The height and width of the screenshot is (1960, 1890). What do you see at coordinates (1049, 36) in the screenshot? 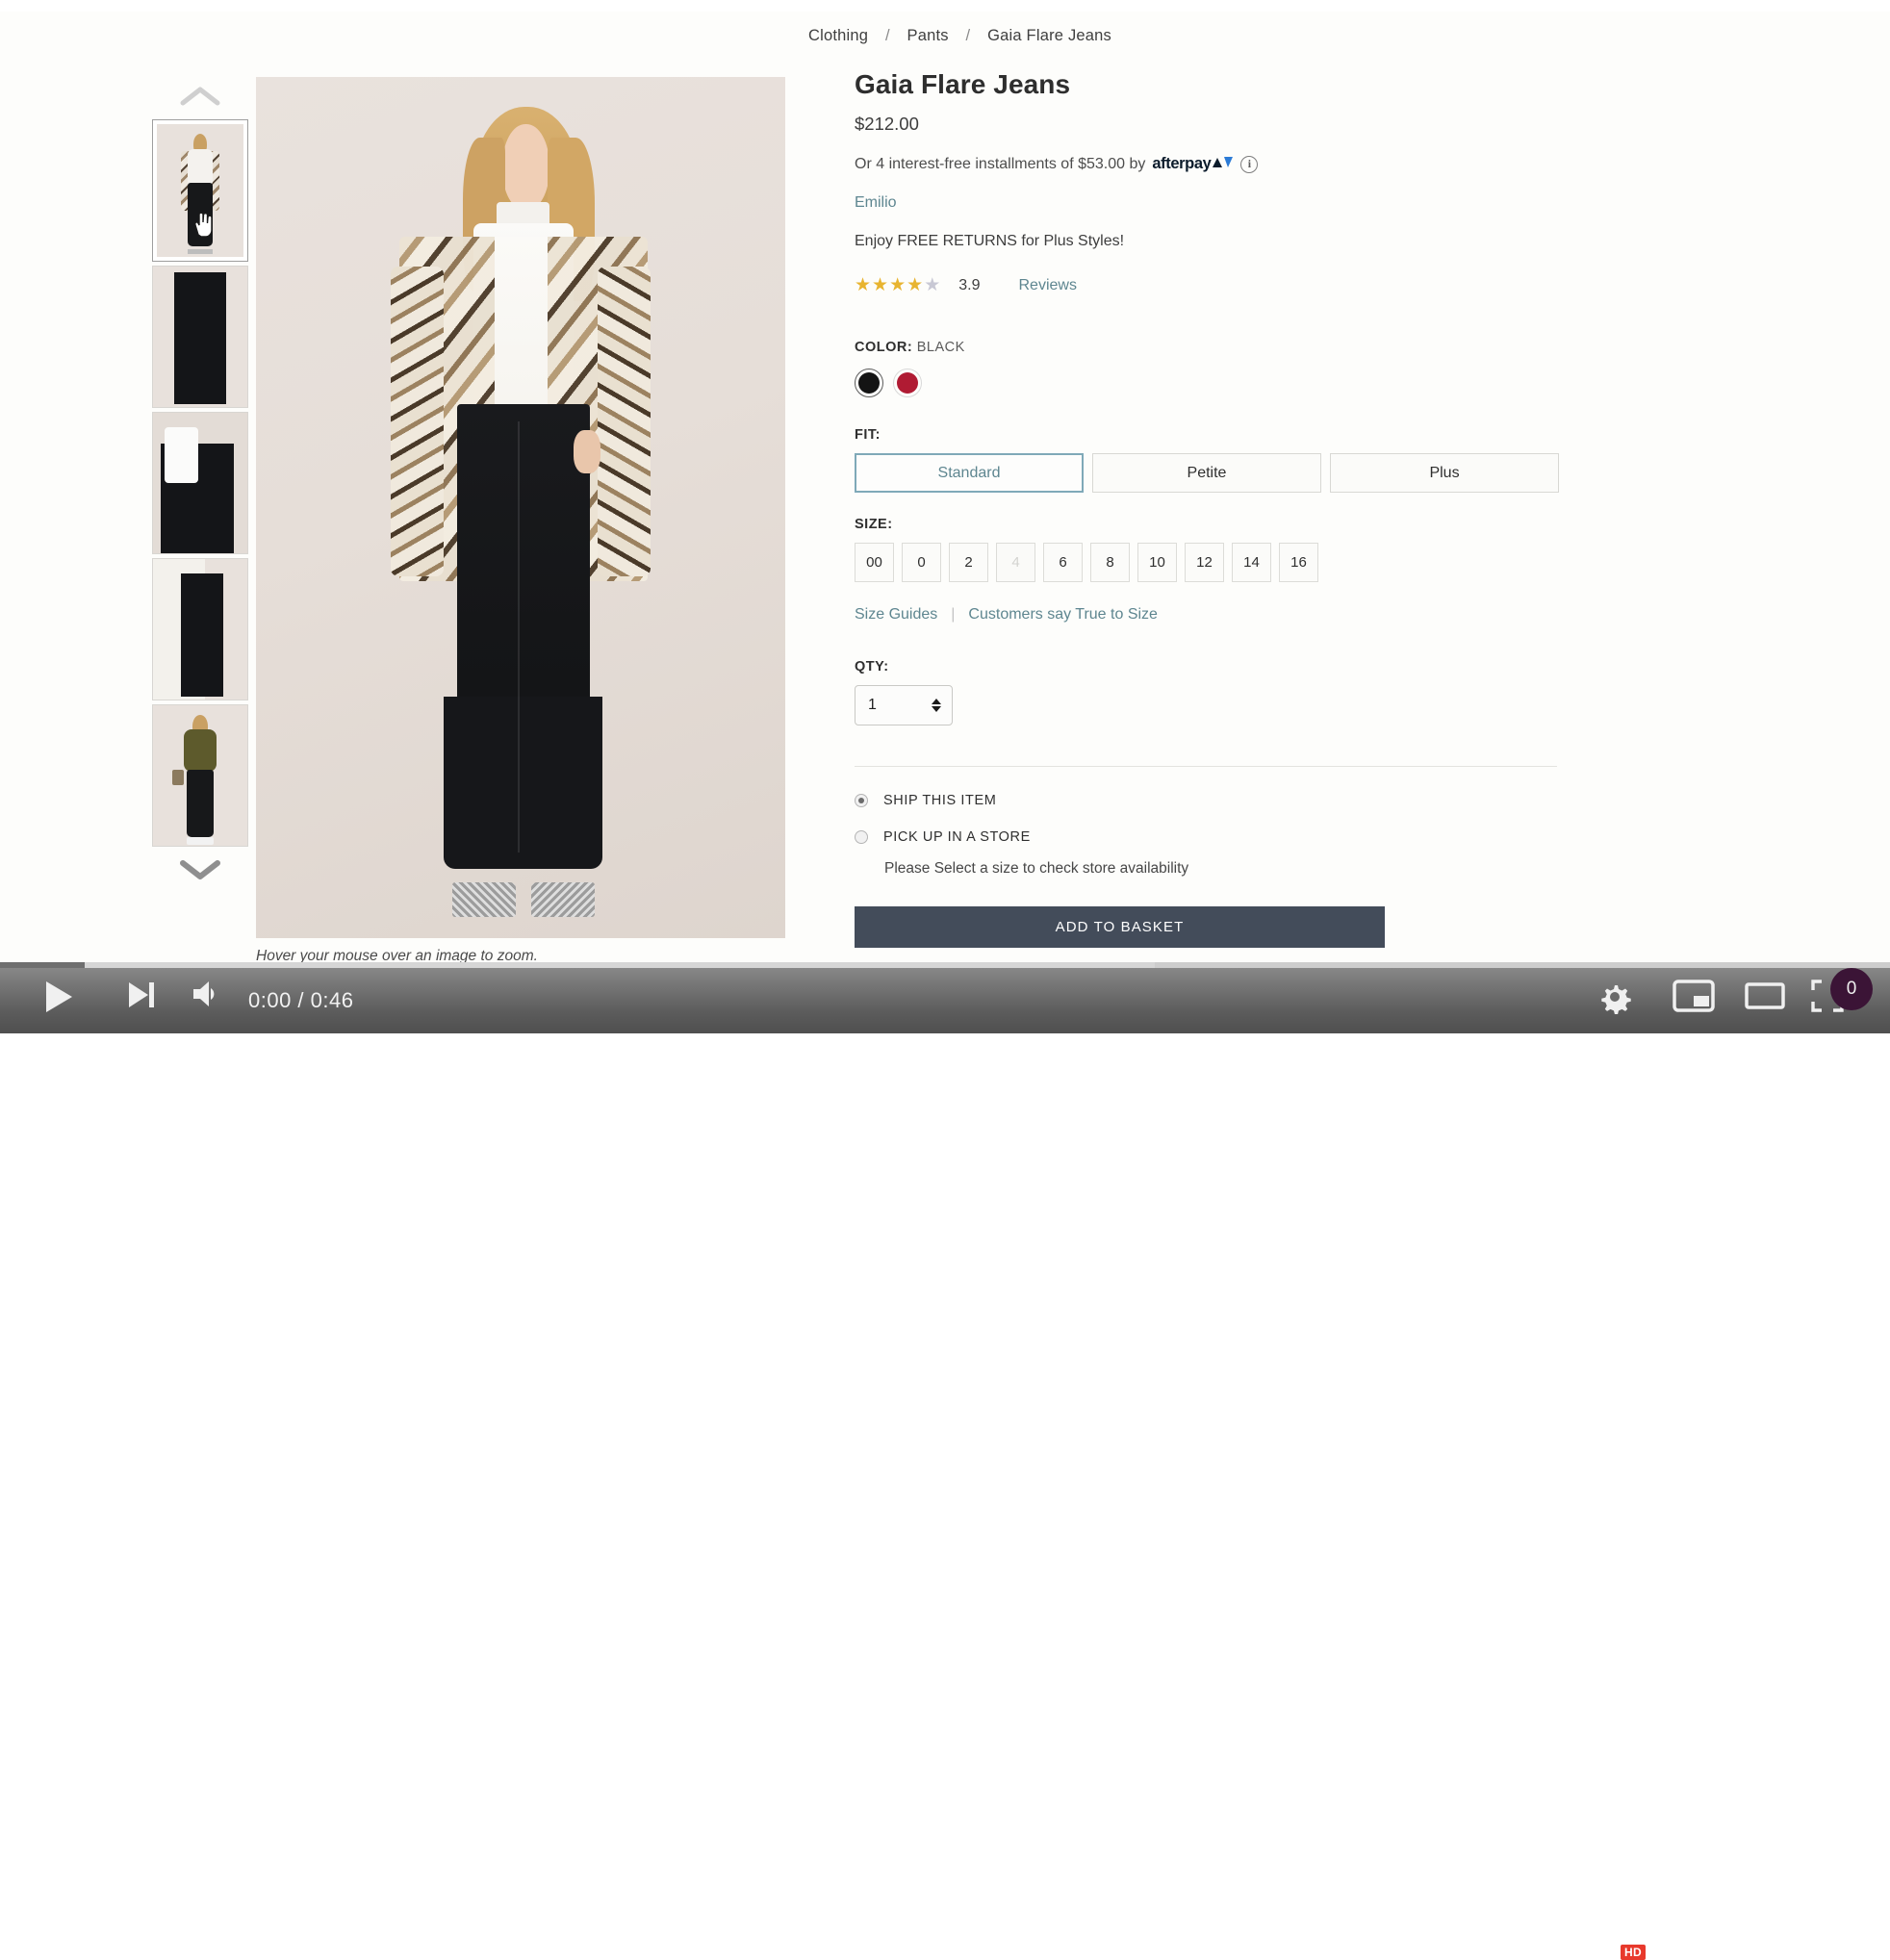
I see `breadcrumb-item-current: Gaia Flare Jeans` at bounding box center [1049, 36].